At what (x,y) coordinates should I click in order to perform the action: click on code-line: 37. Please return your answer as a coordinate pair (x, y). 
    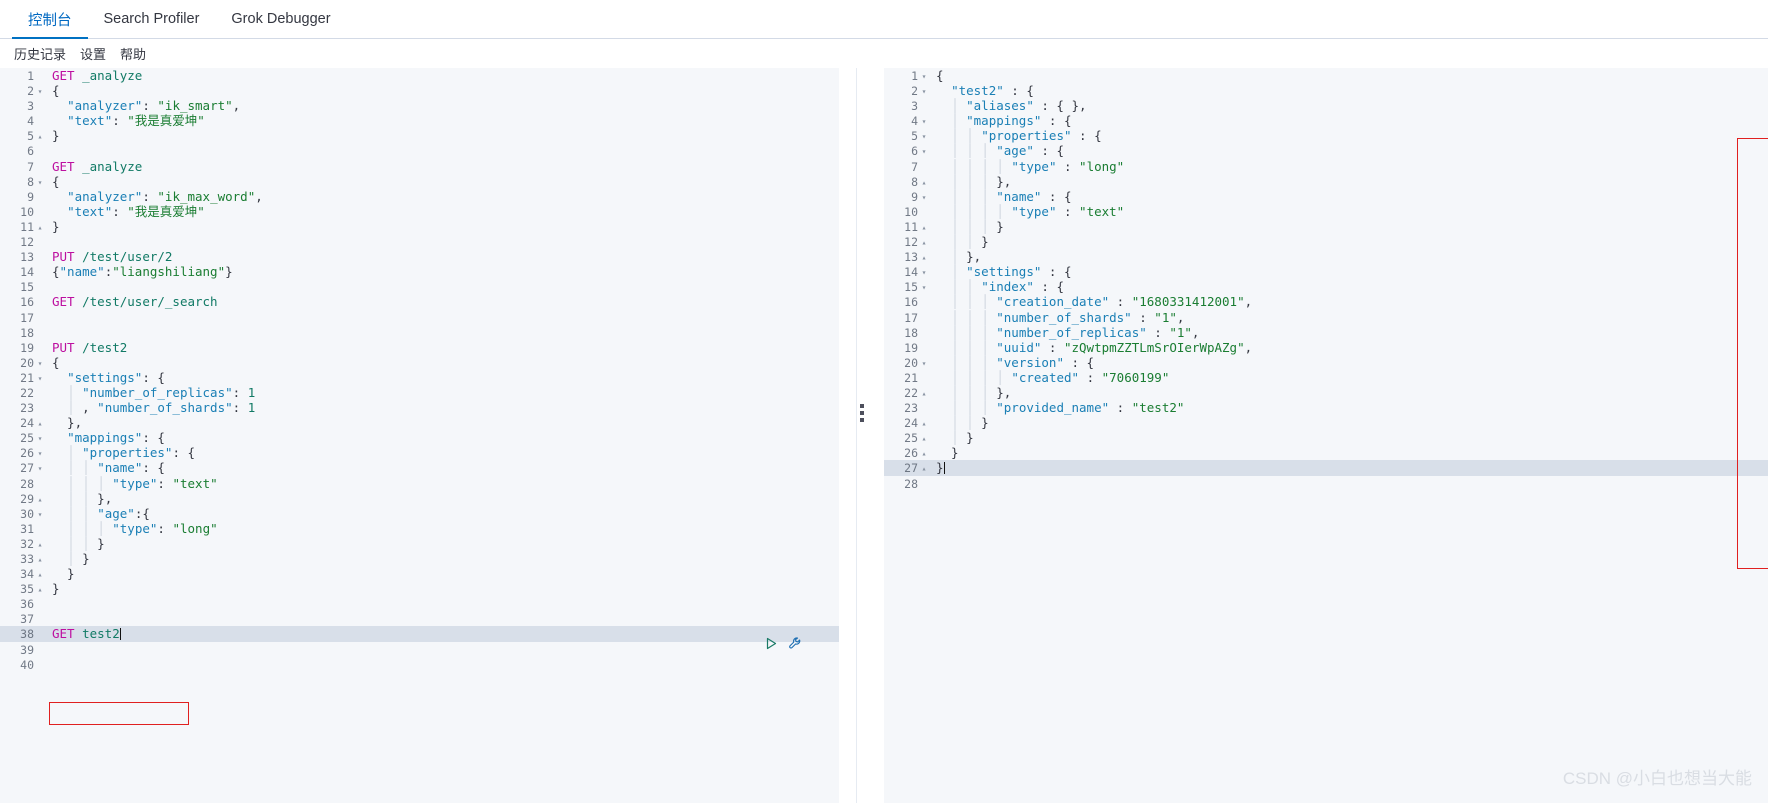
    Looking at the image, I should click on (419, 618).